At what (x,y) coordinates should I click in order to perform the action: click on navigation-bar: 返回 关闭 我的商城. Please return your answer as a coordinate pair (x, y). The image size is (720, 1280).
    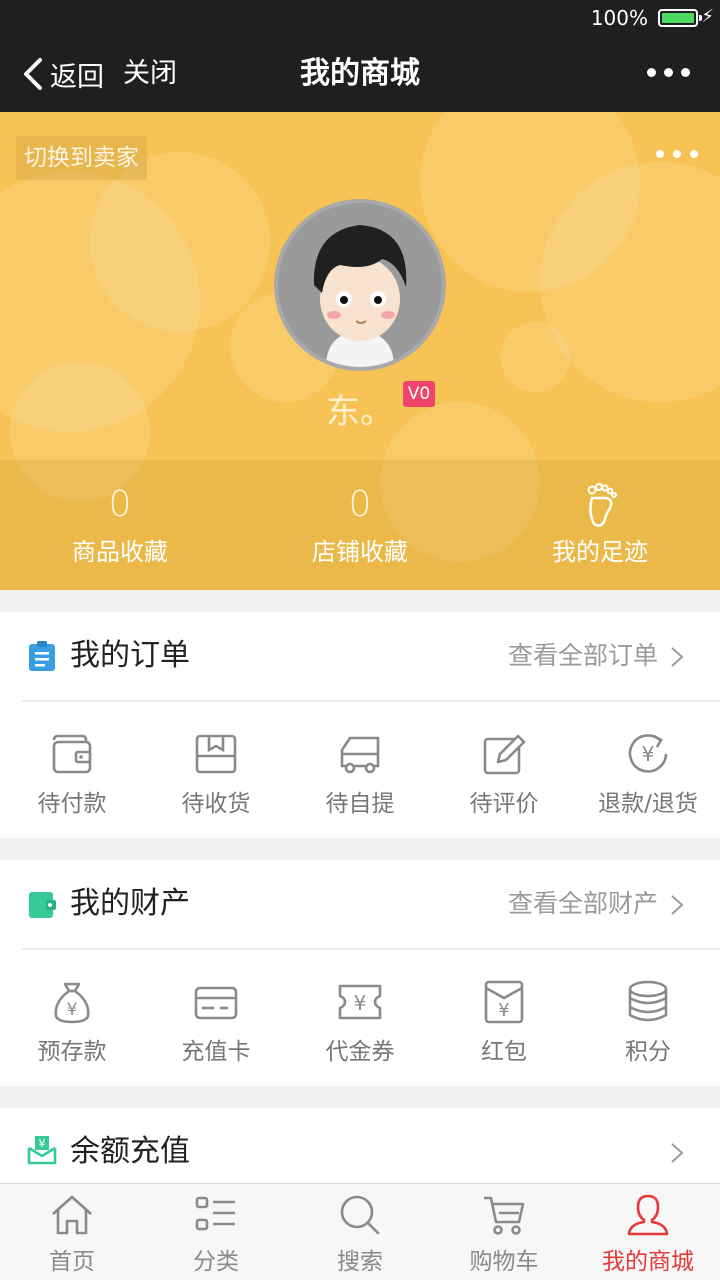
    Looking at the image, I should click on (360, 74).